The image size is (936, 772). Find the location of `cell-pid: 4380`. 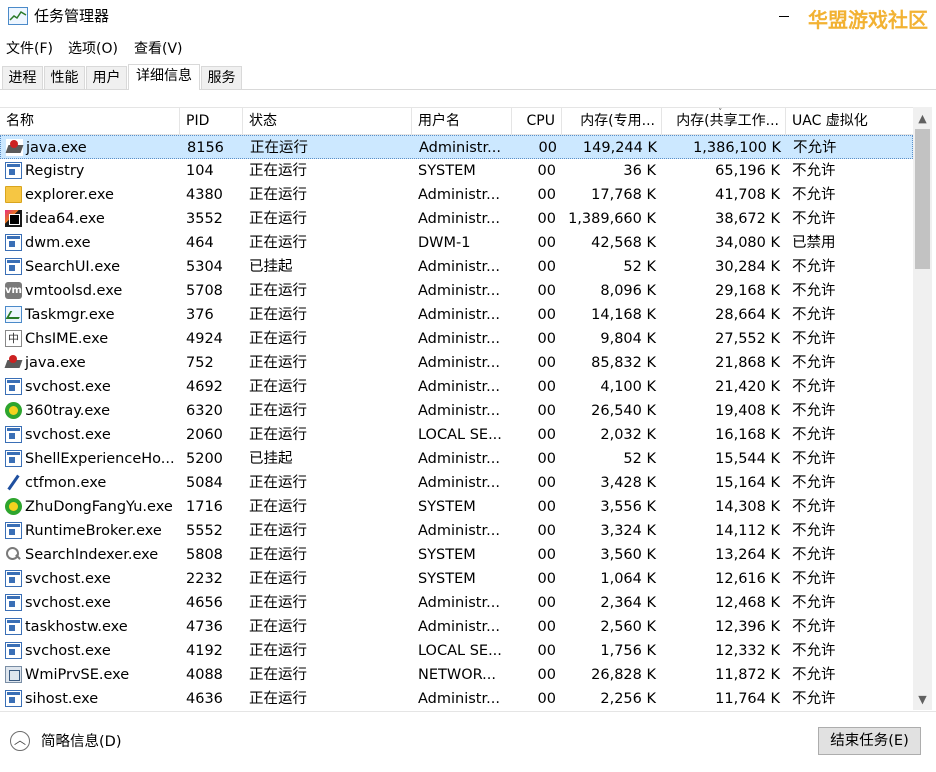

cell-pid: 4380 is located at coordinates (204, 195).